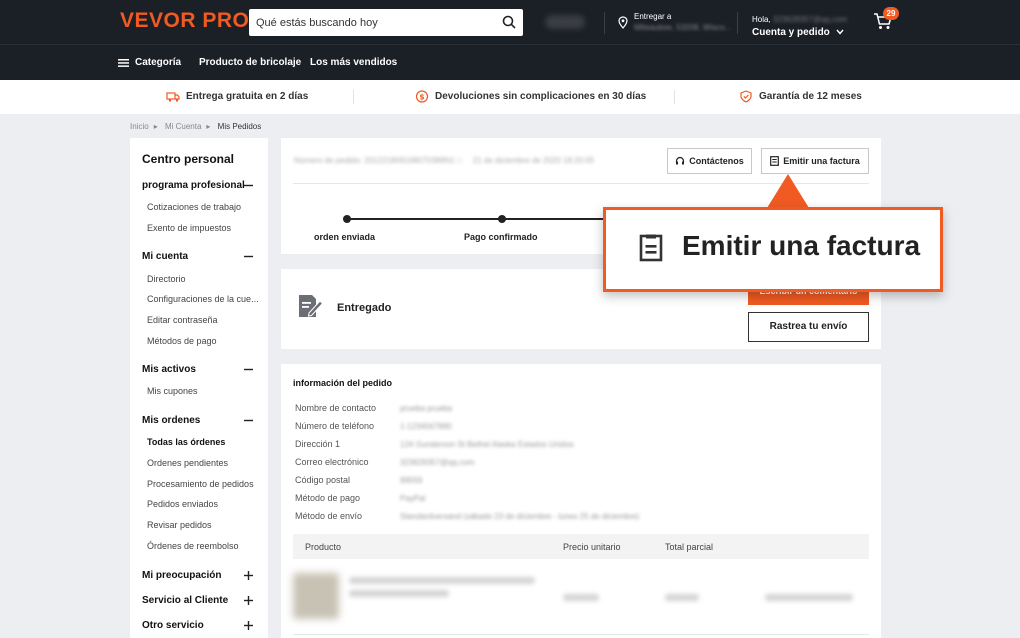  What do you see at coordinates (188, 159) in the screenshot?
I see `sidebar-title: Centro personal` at bounding box center [188, 159].